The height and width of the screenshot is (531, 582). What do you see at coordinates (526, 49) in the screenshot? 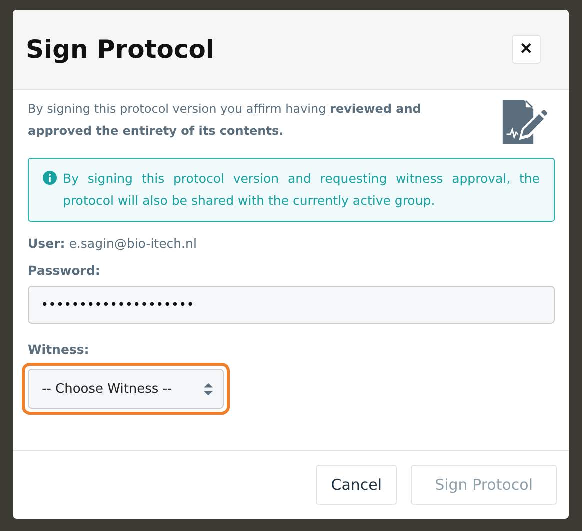
I see `close-button: ×` at bounding box center [526, 49].